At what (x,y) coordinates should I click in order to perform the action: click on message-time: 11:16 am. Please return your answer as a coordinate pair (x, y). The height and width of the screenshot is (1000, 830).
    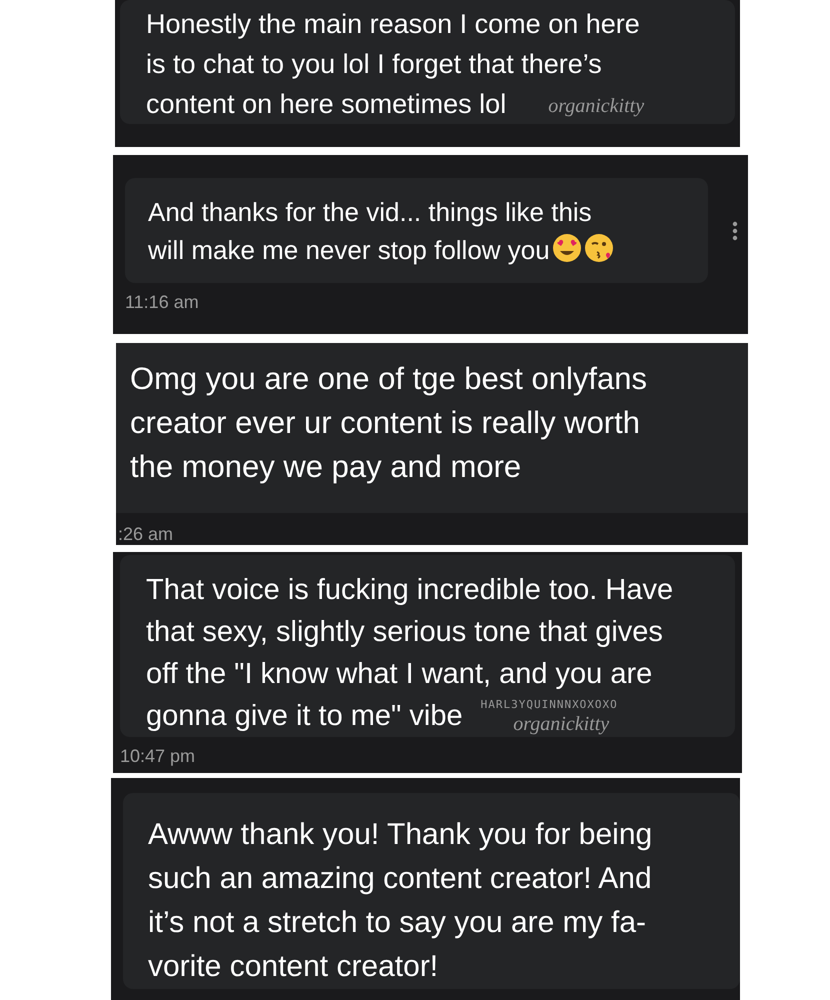
    Looking at the image, I should click on (162, 302).